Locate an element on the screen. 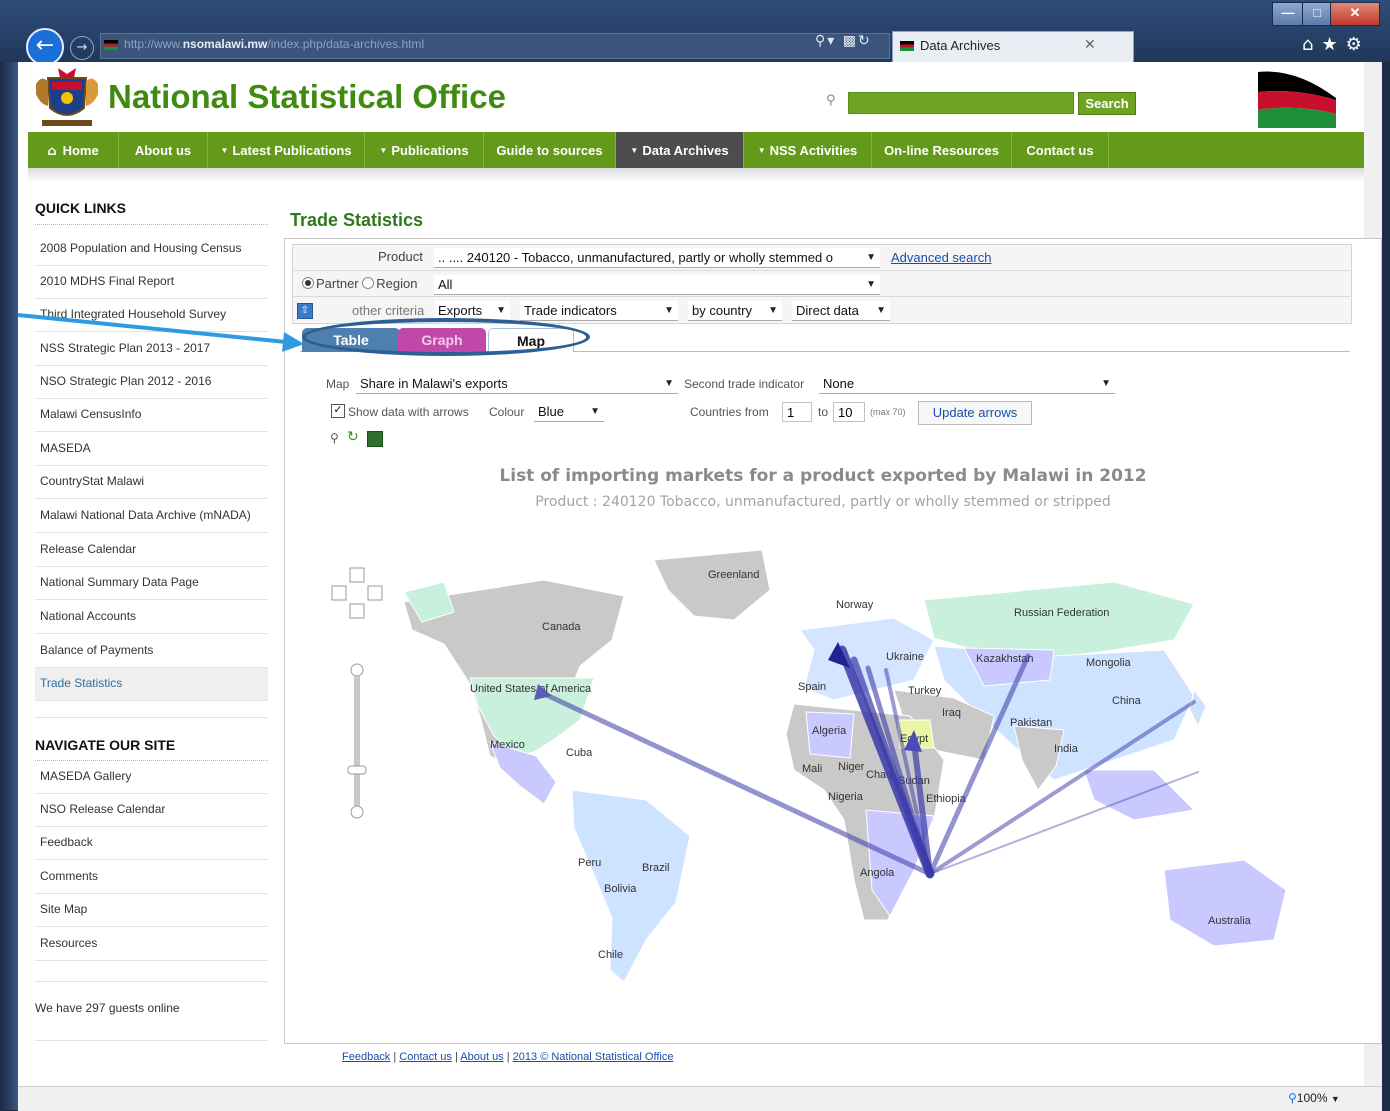 The width and height of the screenshot is (1390, 1111). nav-label: Contact us is located at coordinates (1060, 150).